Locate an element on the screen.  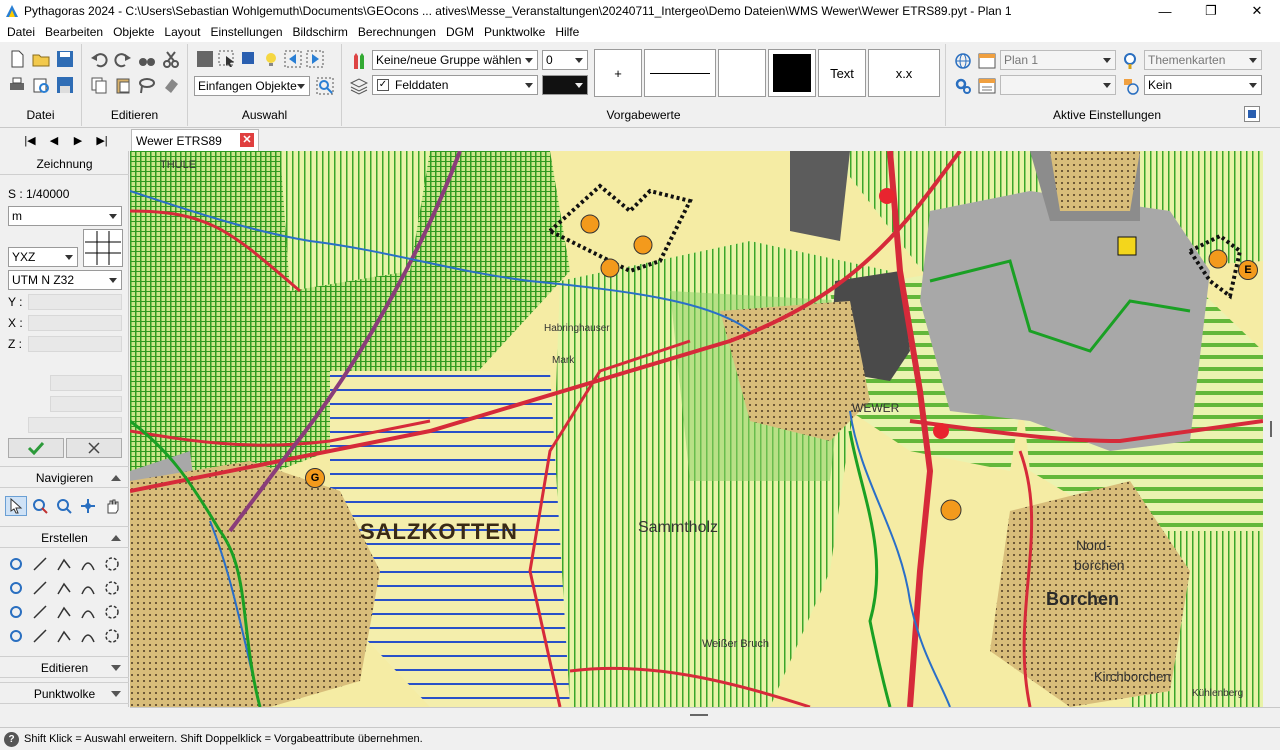
save-as-icon is located at coordinates (65, 85).